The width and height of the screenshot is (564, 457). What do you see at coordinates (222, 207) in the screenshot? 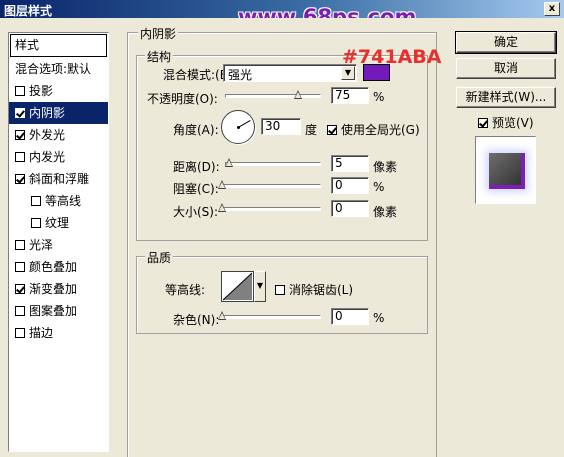
I see `size-slider-thumb` at bounding box center [222, 207].